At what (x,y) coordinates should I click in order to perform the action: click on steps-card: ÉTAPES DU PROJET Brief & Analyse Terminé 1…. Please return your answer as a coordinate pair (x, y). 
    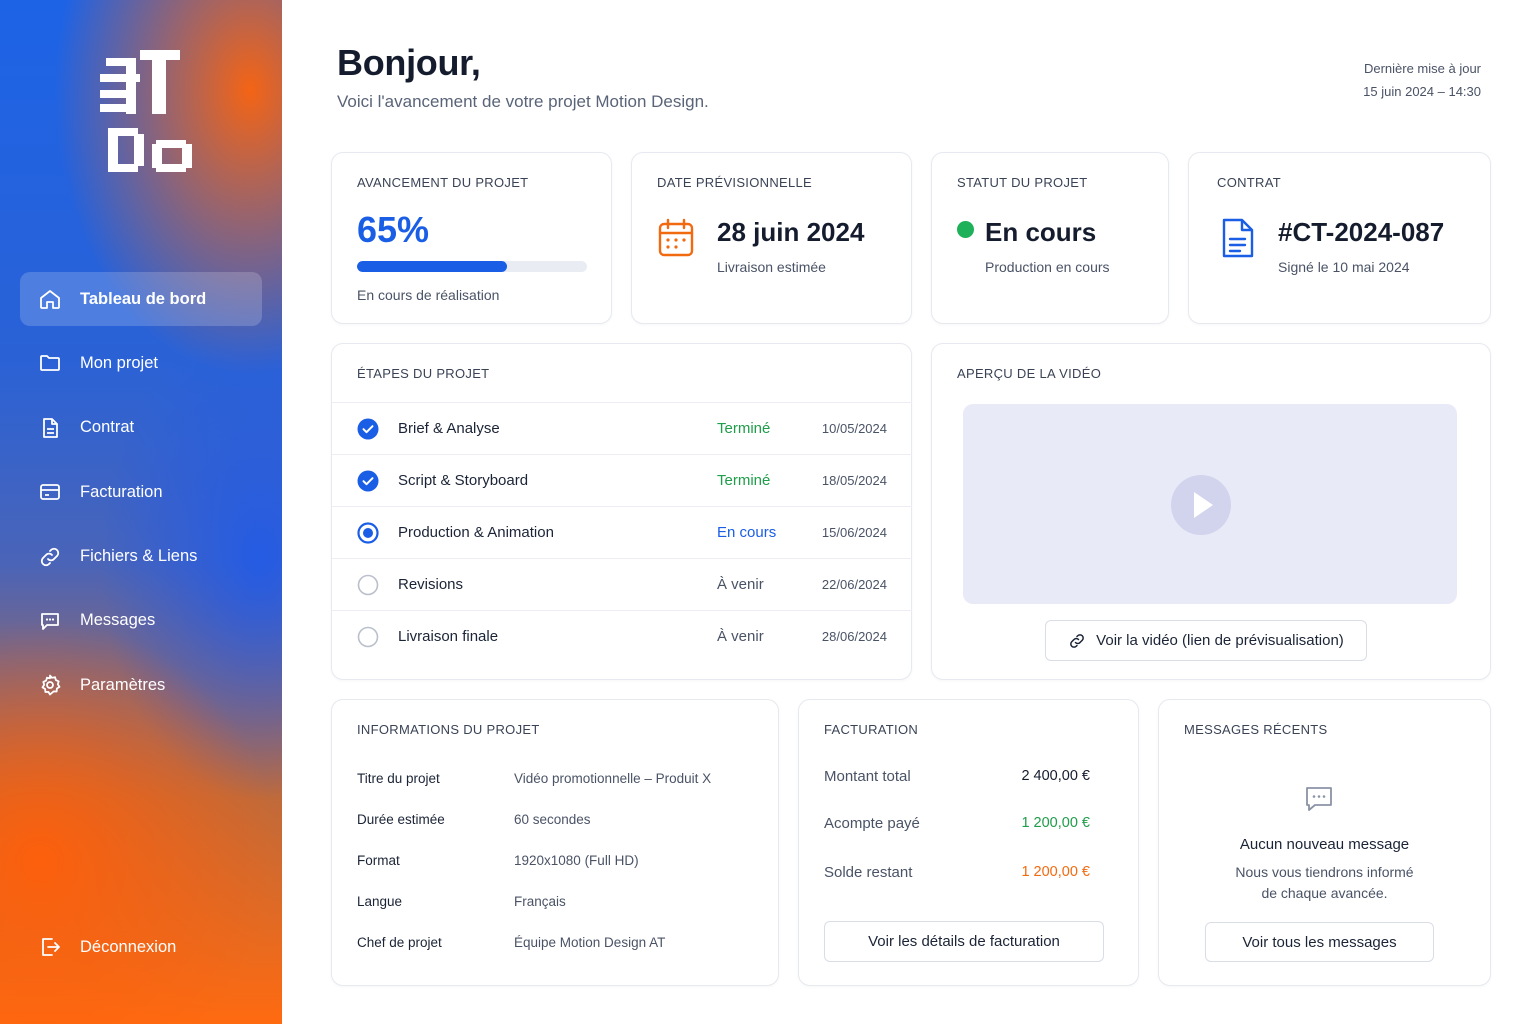
    Looking at the image, I should click on (621, 511).